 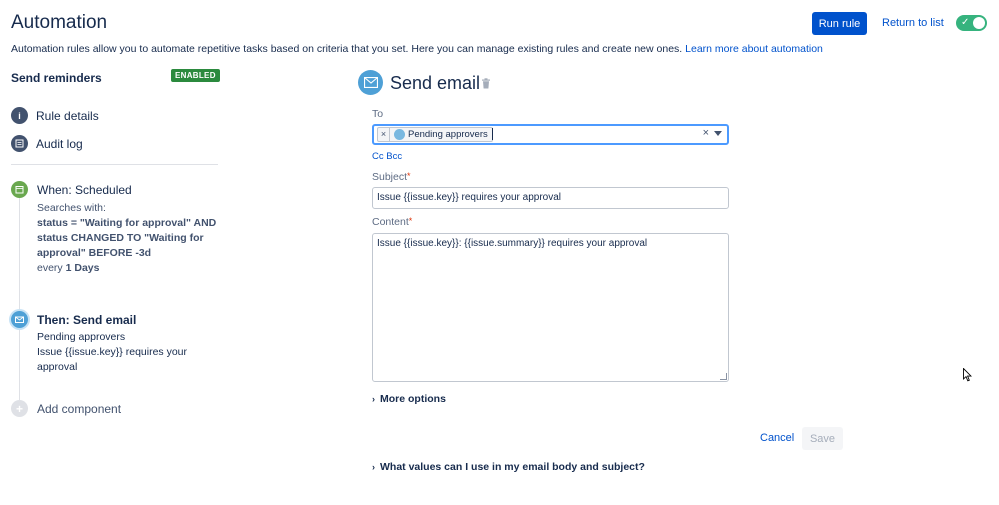 What do you see at coordinates (754, 49) in the screenshot?
I see `learn-more-link: Learn more about automation` at bounding box center [754, 49].